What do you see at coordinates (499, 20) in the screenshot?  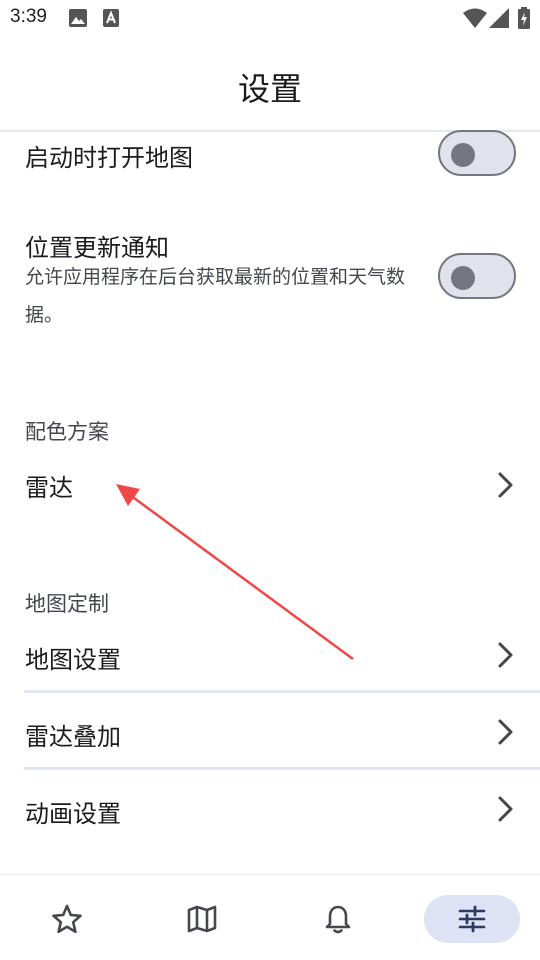 I see `cellular-signal-icon` at bounding box center [499, 20].